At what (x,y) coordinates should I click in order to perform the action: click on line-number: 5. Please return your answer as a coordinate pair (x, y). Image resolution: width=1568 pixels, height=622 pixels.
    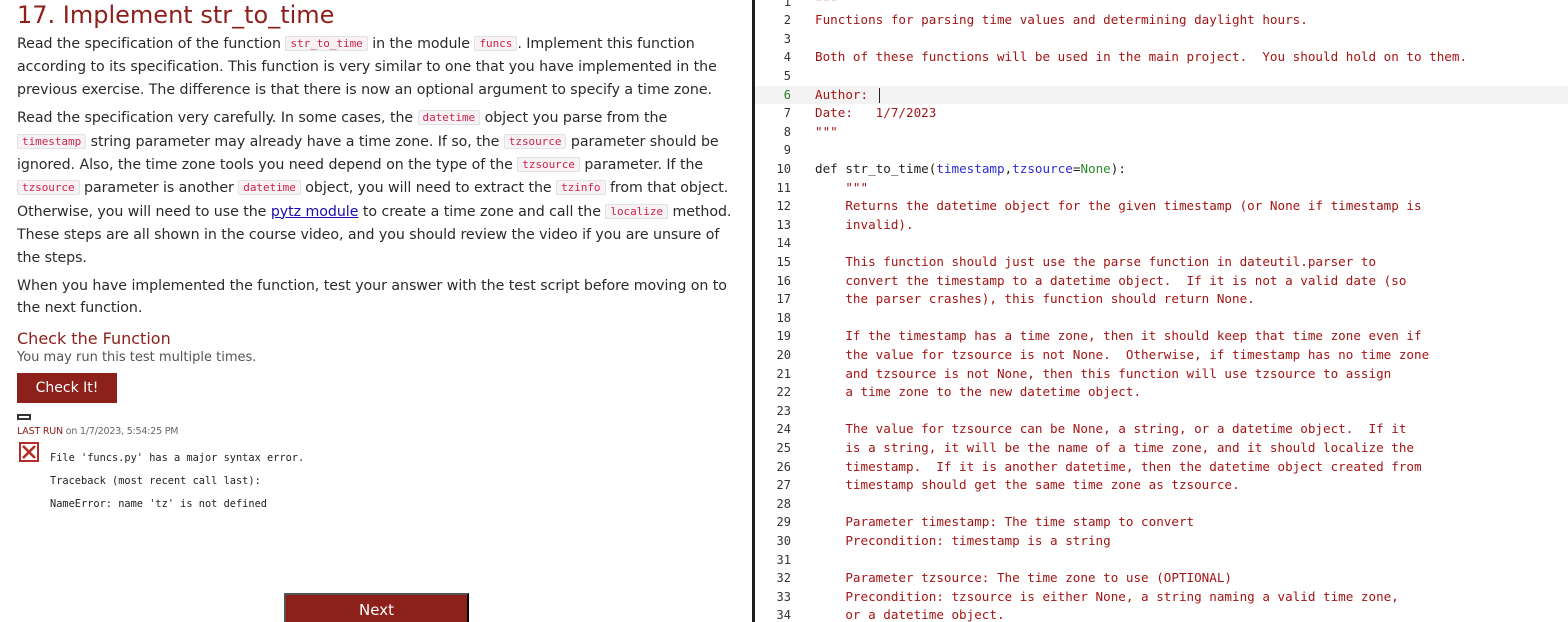
    Looking at the image, I should click on (787, 75).